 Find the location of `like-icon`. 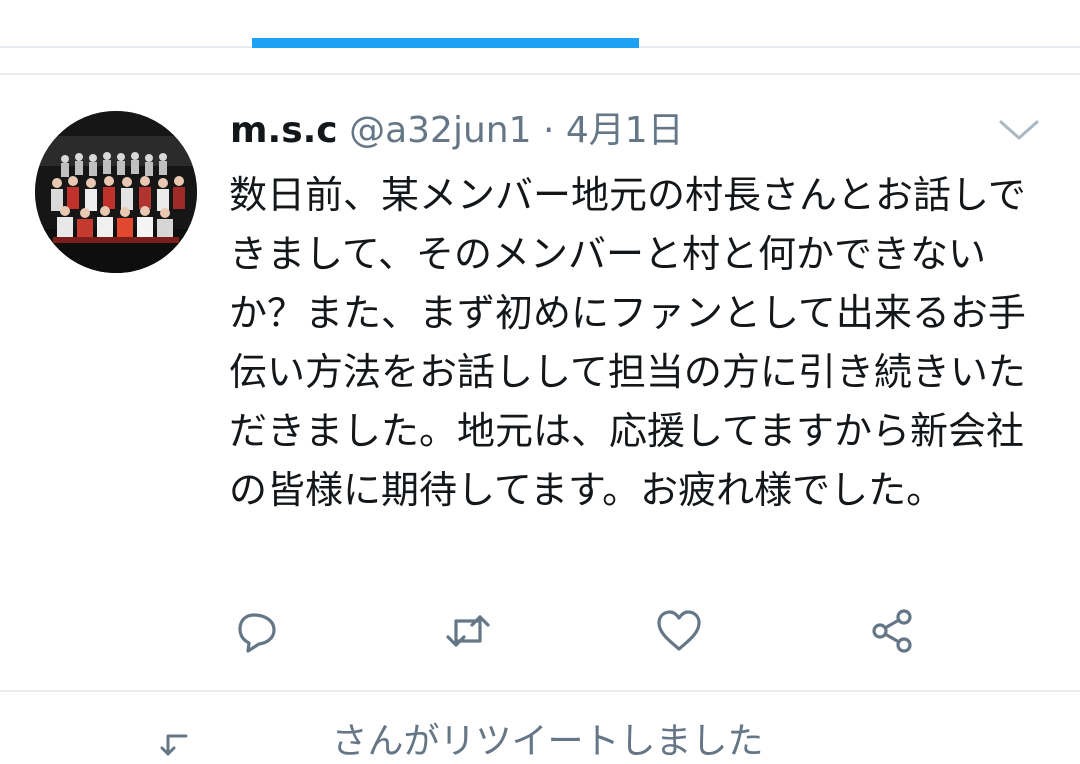

like-icon is located at coordinates (679, 630).